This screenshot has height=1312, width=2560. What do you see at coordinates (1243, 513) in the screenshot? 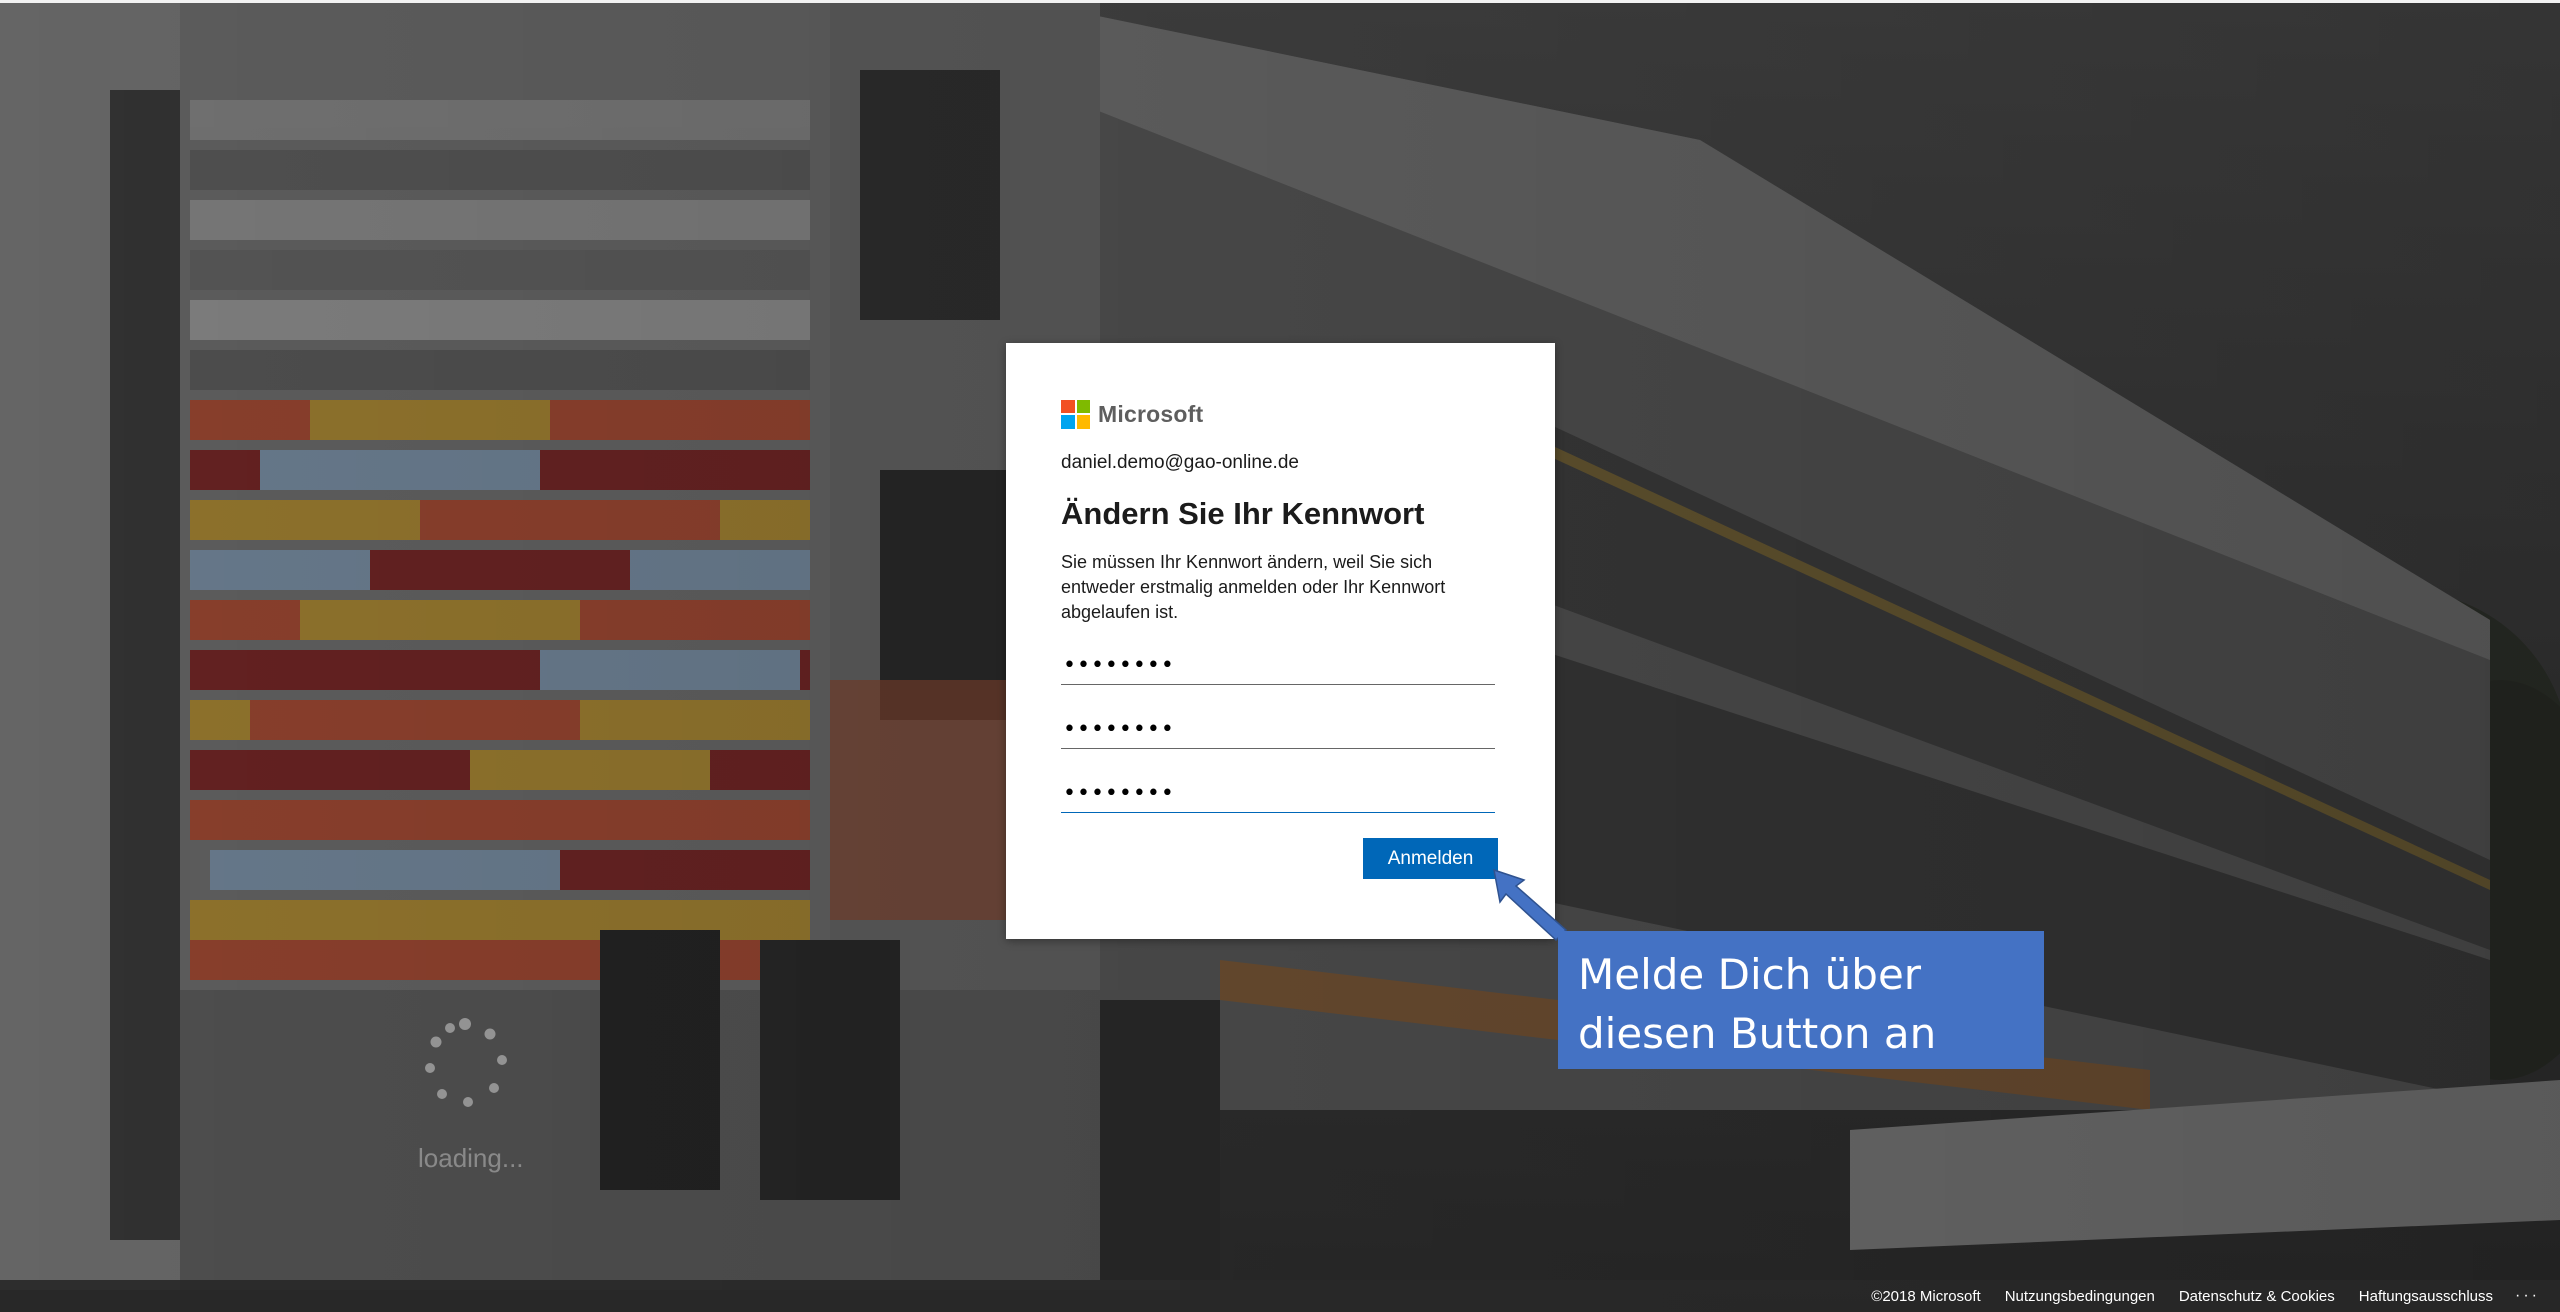
I see `page-title: Ändern Sie Ihr Kennwort` at bounding box center [1243, 513].